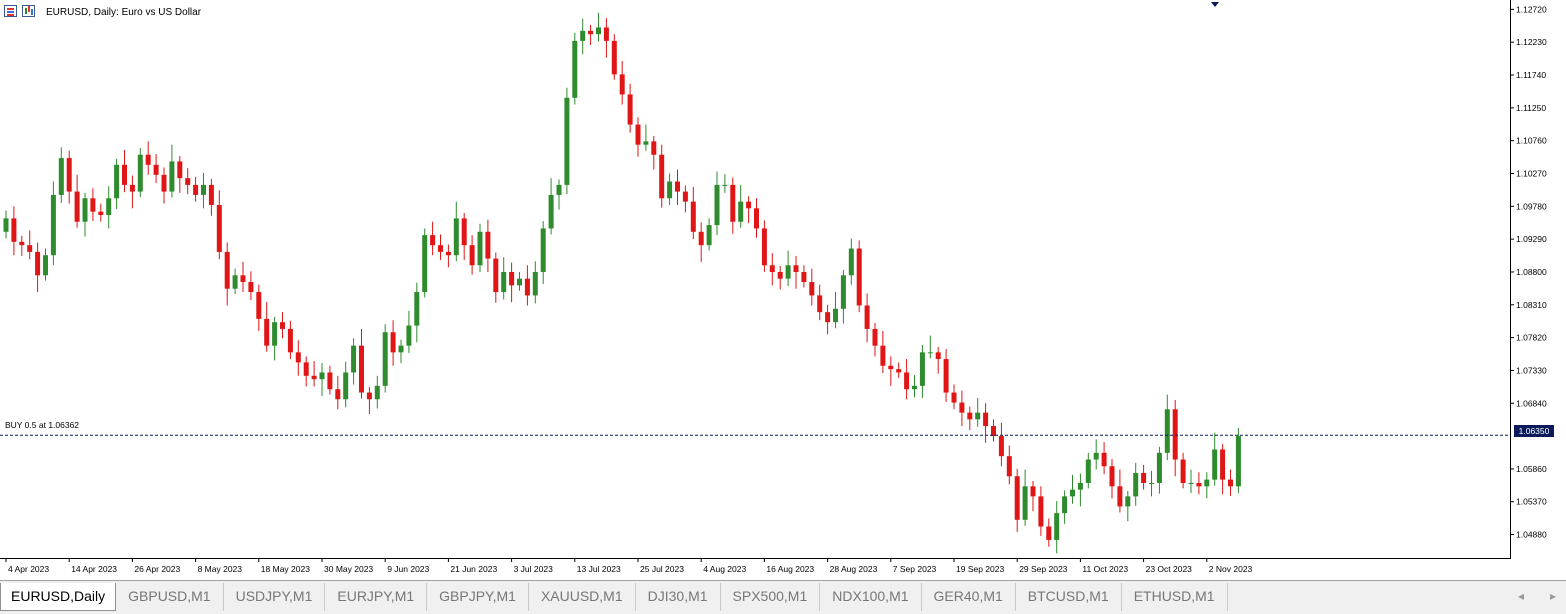 Image resolution: width=1566 pixels, height=614 pixels. I want to click on tab-gbpusd-m1: GBPUSD,M1, so click(170, 597).